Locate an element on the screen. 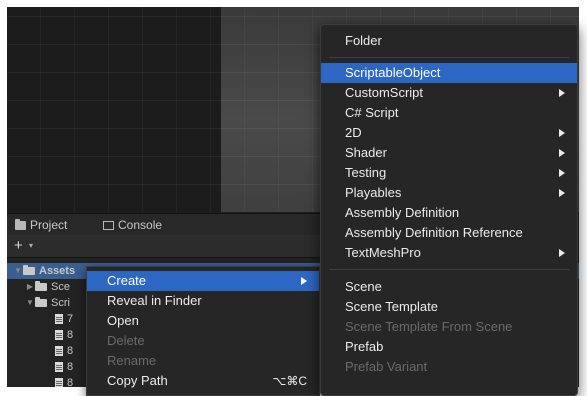 This screenshot has height=396, width=587. add-button: + is located at coordinates (18, 245).